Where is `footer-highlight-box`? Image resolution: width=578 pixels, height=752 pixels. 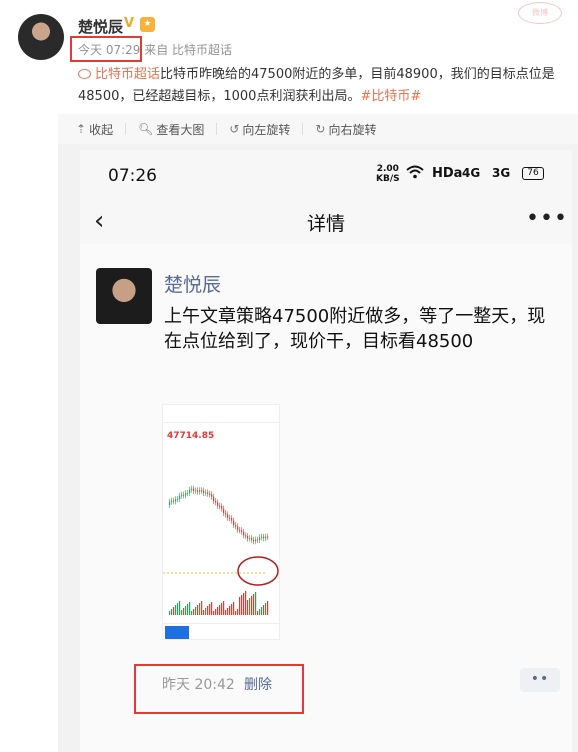 footer-highlight-box is located at coordinates (219, 689).